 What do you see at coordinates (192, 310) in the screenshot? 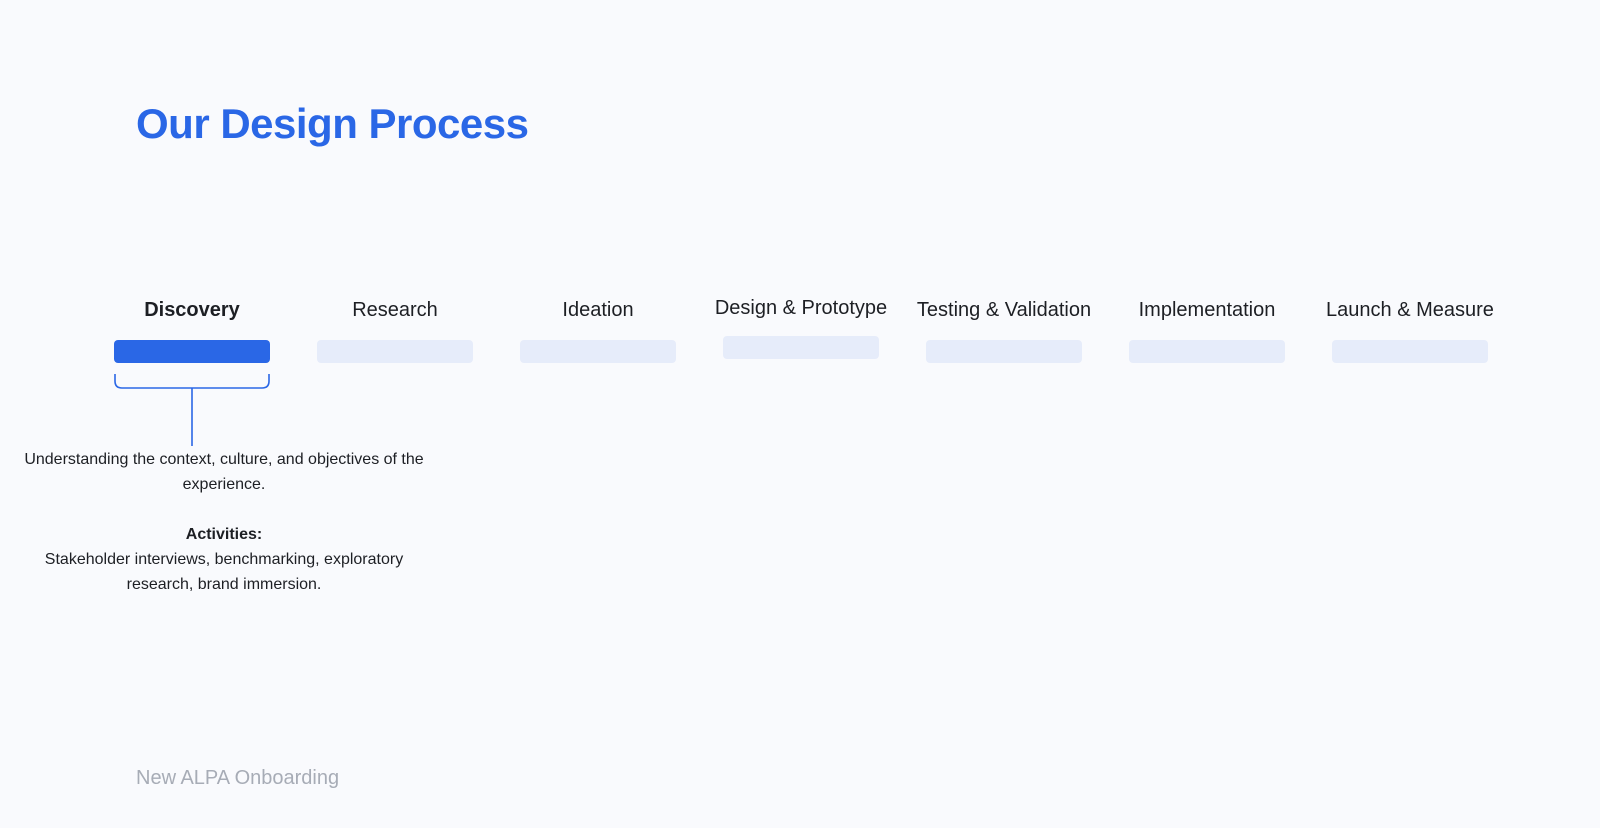
I see `process-step-label: Discovery` at bounding box center [192, 310].